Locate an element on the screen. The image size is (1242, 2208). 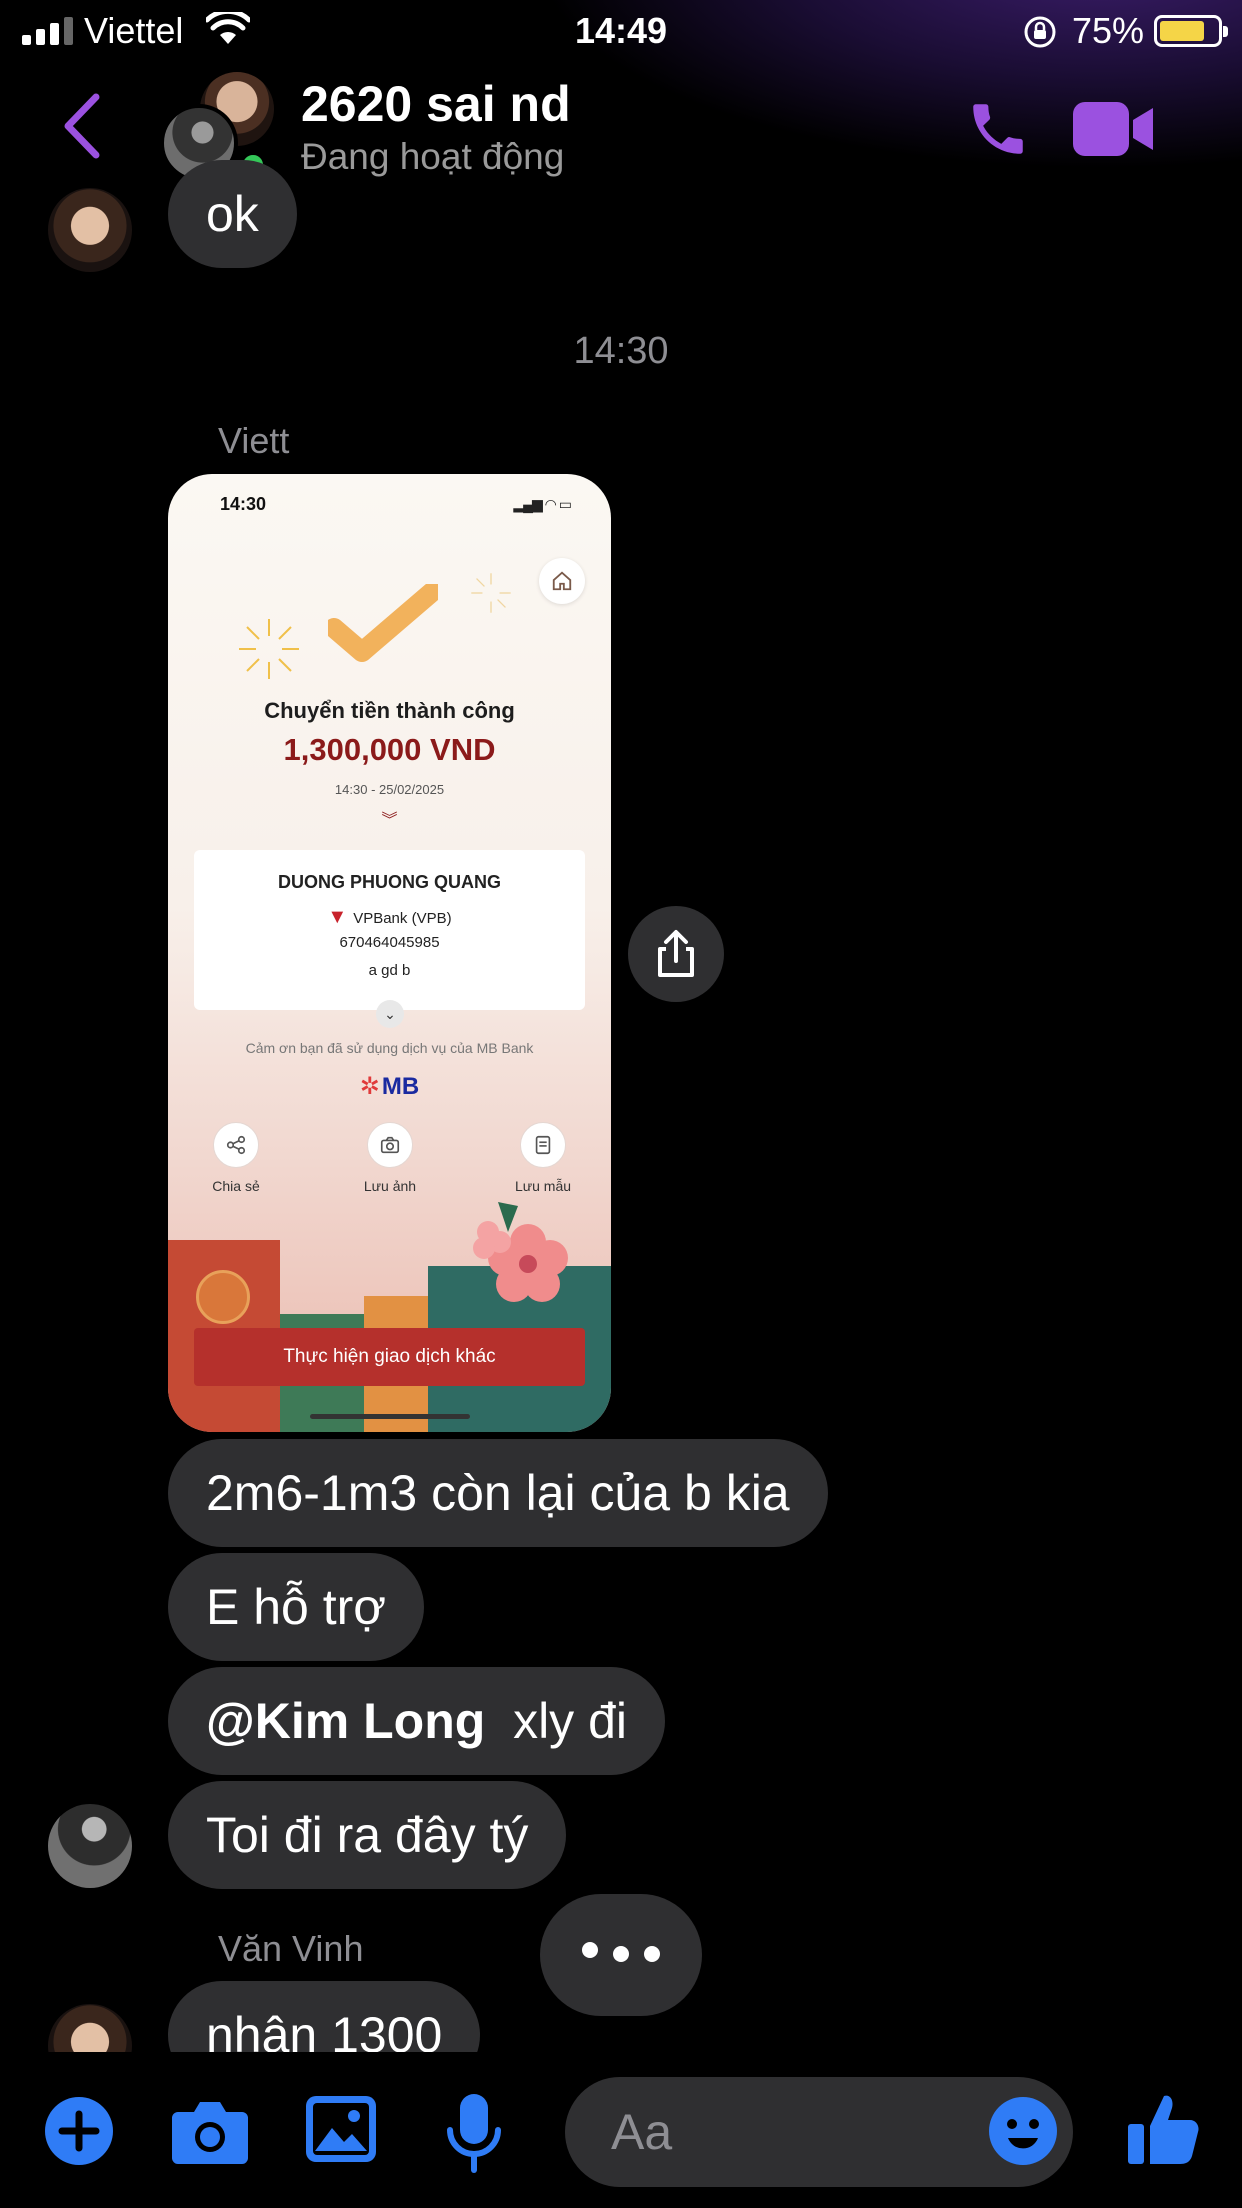
double-chevron-icon: ︾ is located at coordinates (389, 820).